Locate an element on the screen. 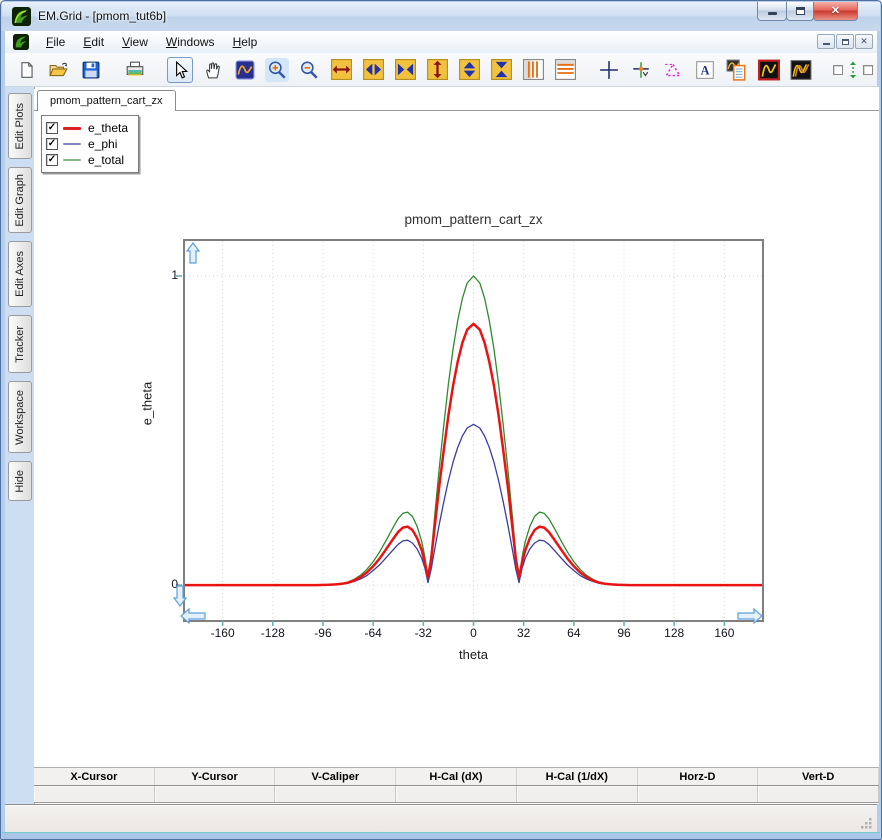 The height and width of the screenshot is (840, 882). y-tick-label-1: 1 is located at coordinates (174, 274).